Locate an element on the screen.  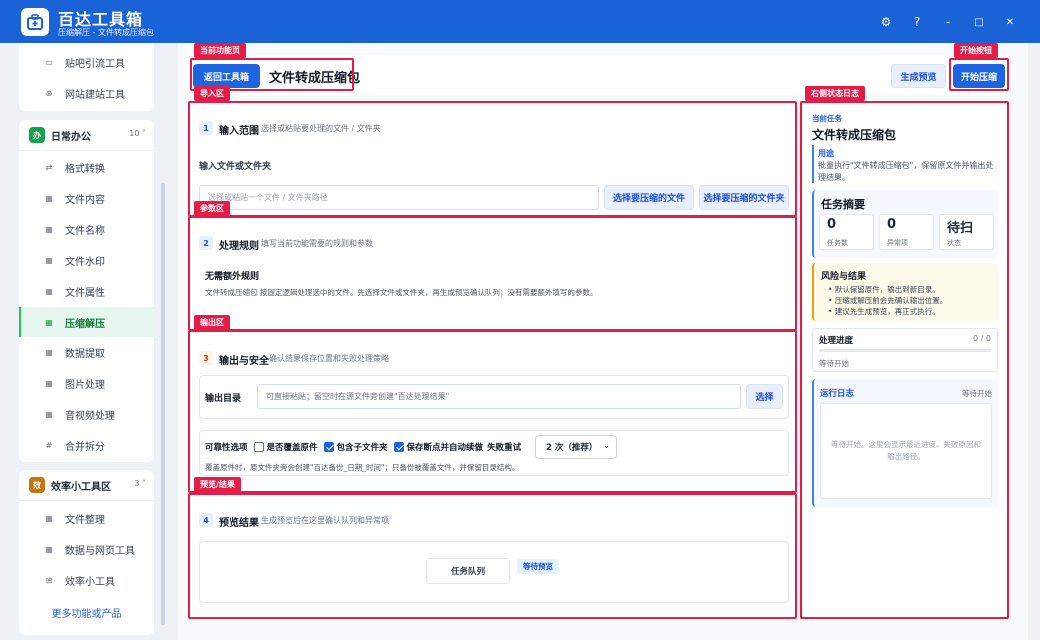
list-icon: ▭ is located at coordinates (49, 62).